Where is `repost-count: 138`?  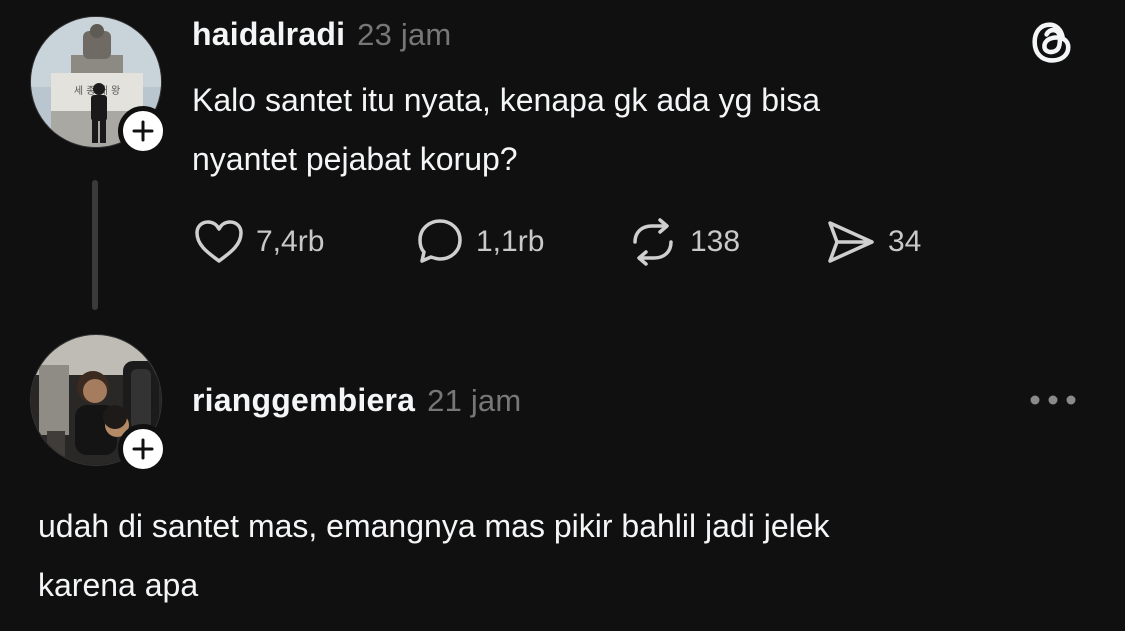
repost-count: 138 is located at coordinates (715, 241).